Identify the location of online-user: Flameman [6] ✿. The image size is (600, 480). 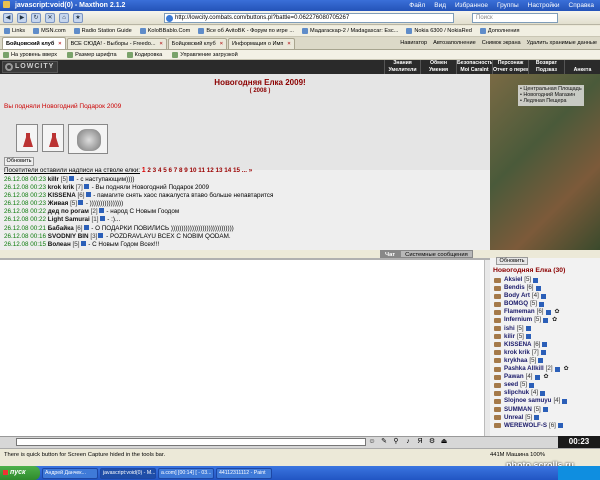
(546, 312).